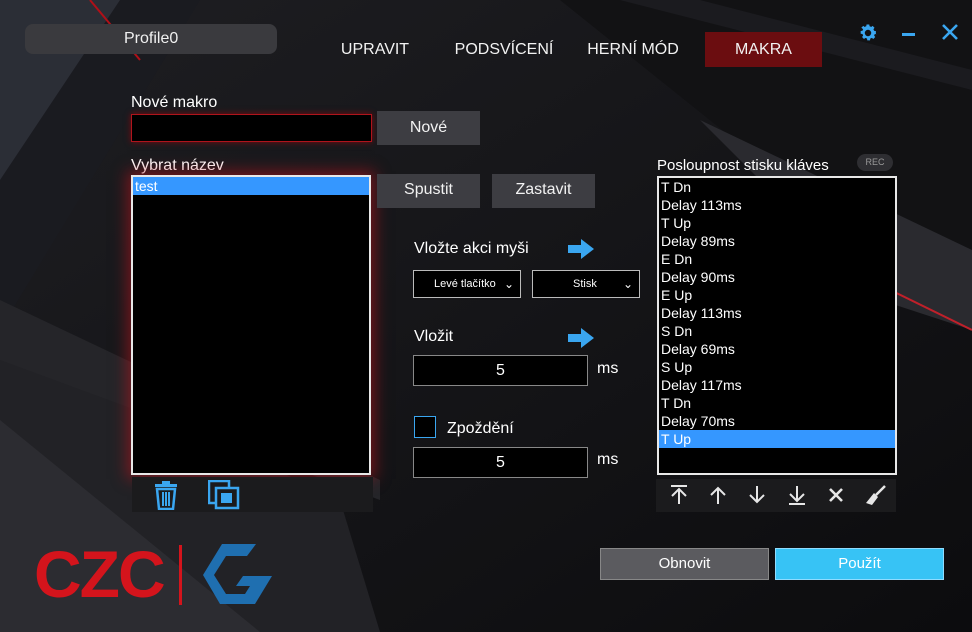  What do you see at coordinates (633, 49) in the screenshot?
I see `tab-herni-mod: HERNÍ MÓD` at bounding box center [633, 49].